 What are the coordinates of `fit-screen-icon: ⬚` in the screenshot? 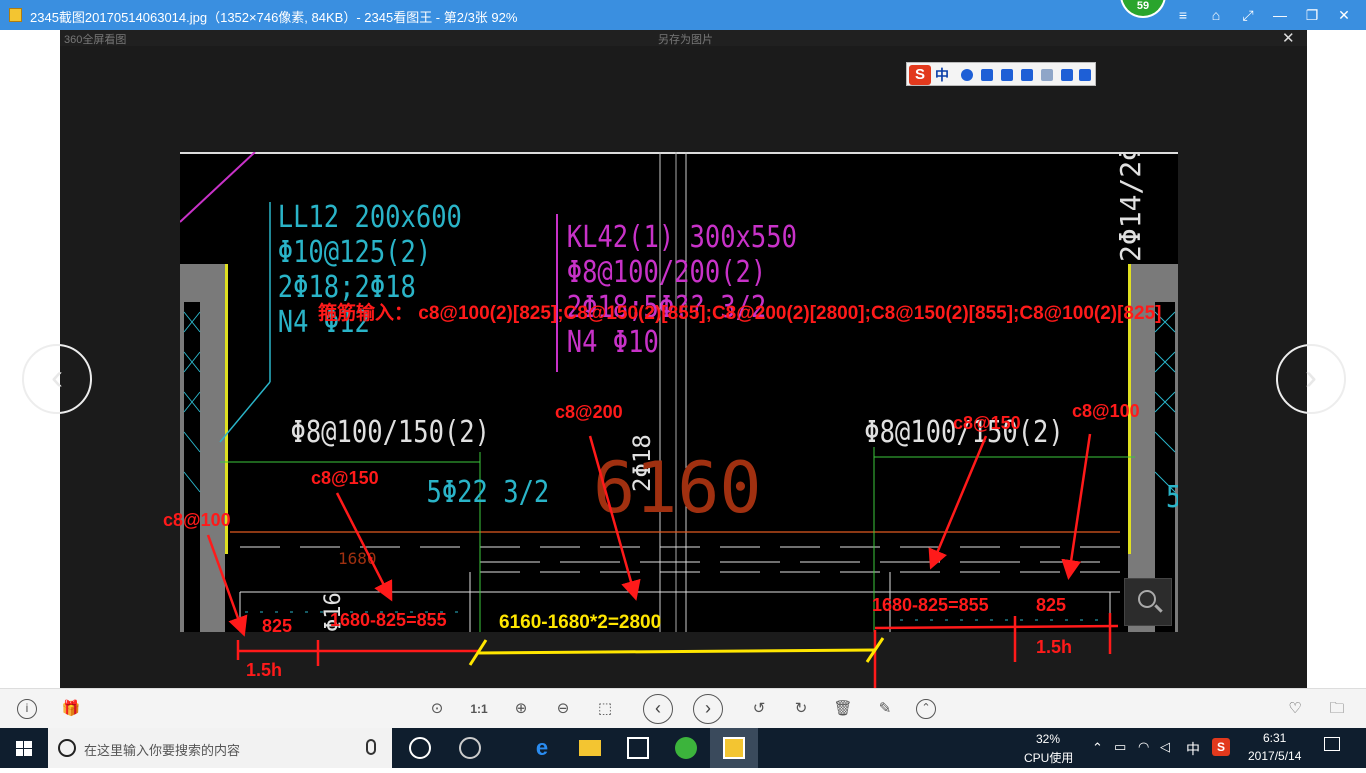 It's located at (605, 709).